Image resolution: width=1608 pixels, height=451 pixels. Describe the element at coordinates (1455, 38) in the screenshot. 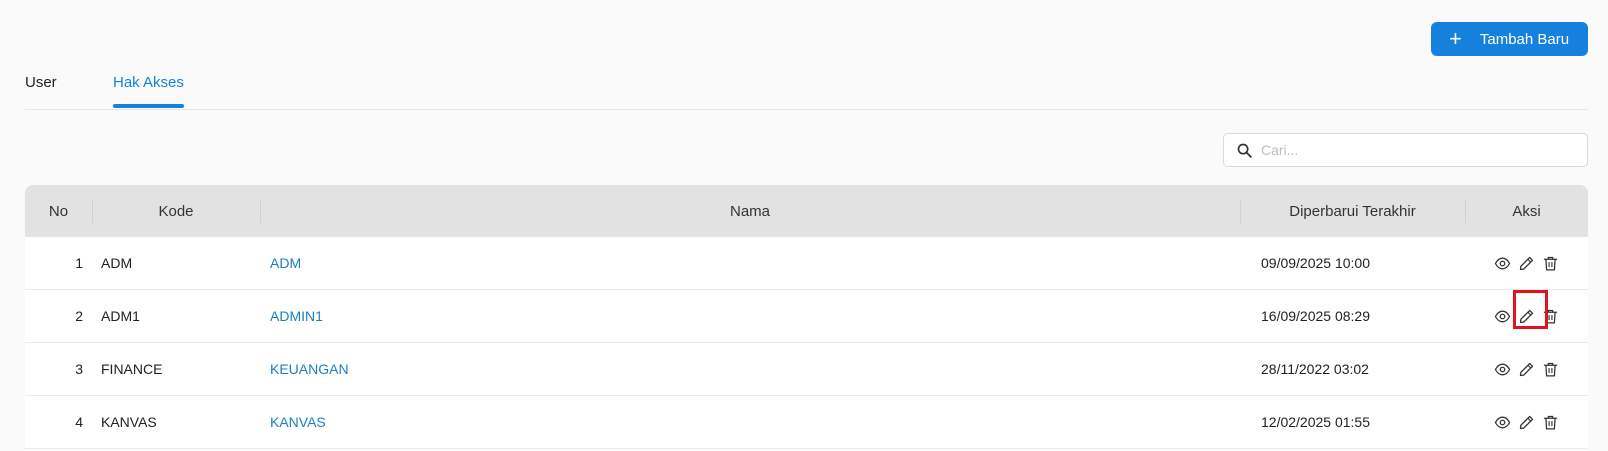

I see `plus-icon: +` at that location.